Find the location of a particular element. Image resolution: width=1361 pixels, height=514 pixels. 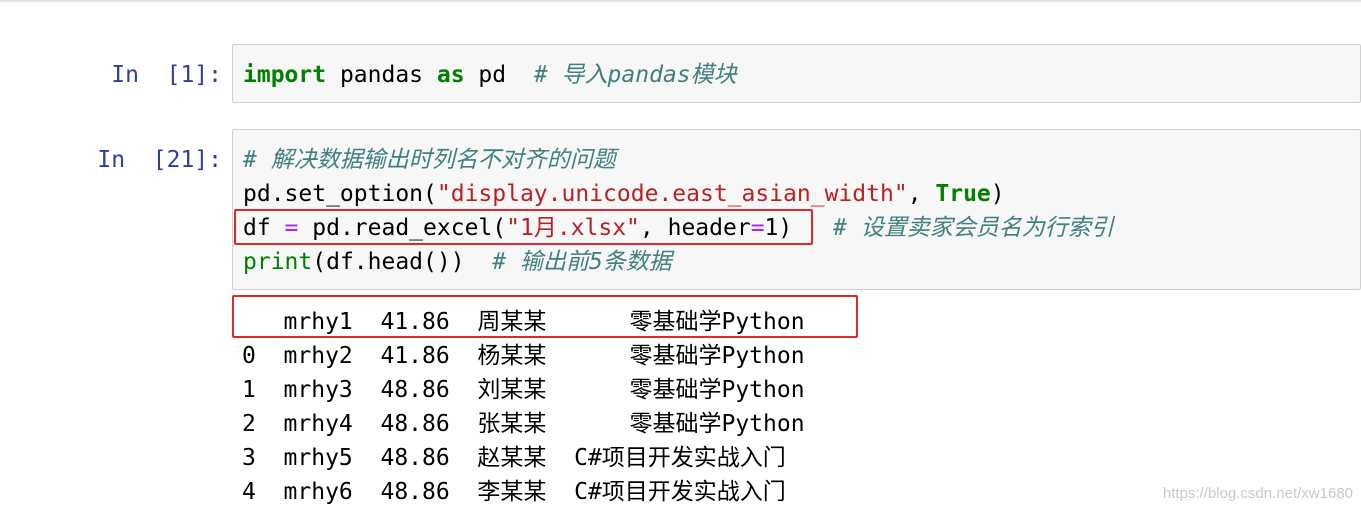

keyword-import: import is located at coordinates (285, 75).